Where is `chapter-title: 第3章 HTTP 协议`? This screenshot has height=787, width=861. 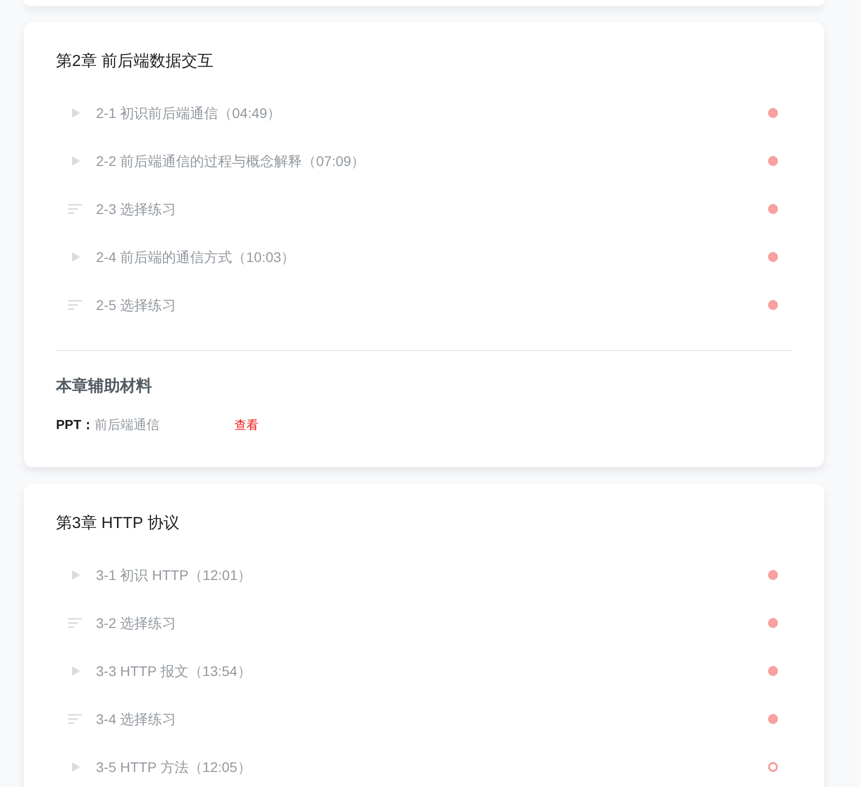
chapter-title: 第3章 HTTP 协议 is located at coordinates (118, 524).